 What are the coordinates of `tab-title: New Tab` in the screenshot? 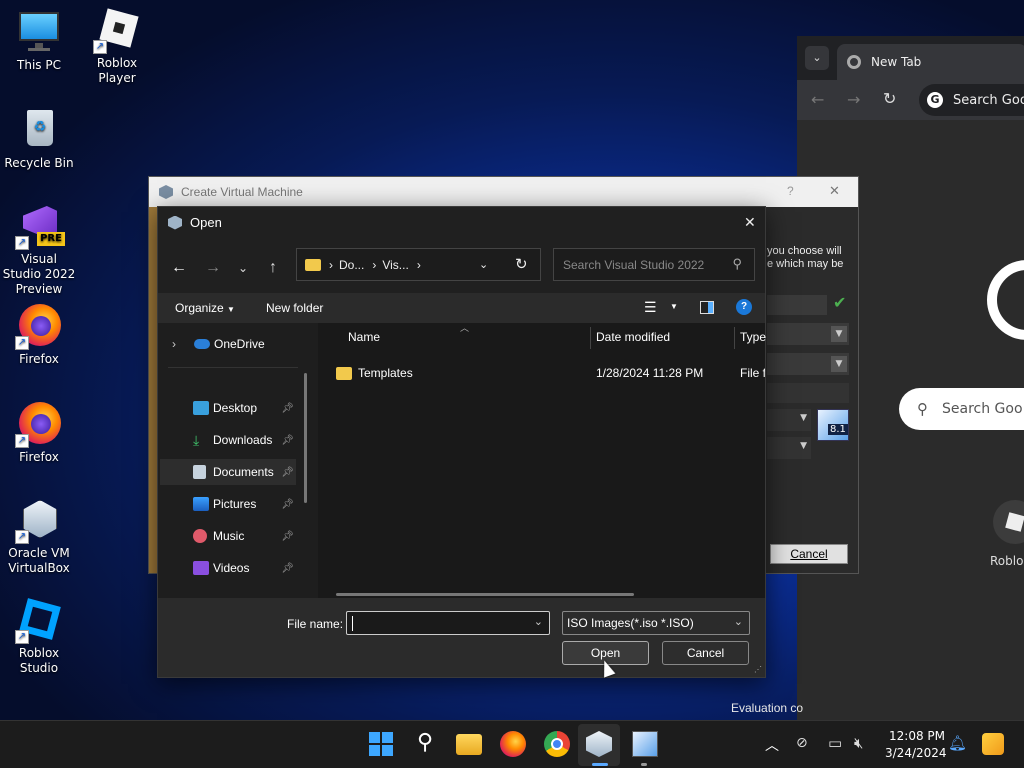 It's located at (896, 62).